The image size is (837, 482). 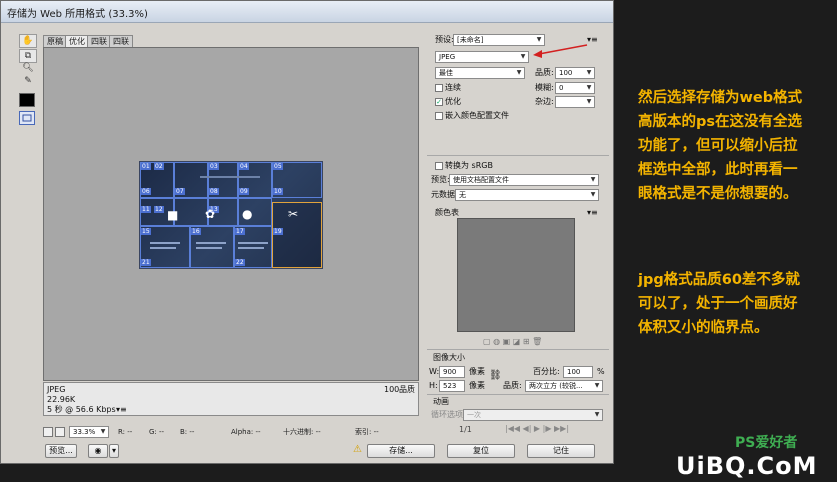 What do you see at coordinates (718, 146) in the screenshot?
I see `annotation-line: 功能了，但可以缩小后拉` at bounding box center [718, 146].